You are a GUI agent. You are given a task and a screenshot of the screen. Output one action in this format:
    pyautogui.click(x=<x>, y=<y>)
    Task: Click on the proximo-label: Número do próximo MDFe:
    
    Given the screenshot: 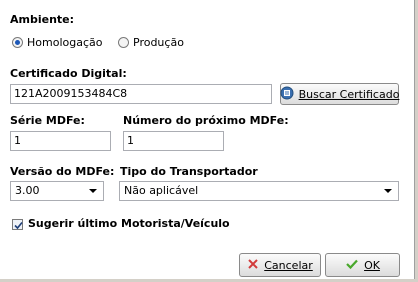 What is the action you would take?
    pyautogui.click(x=206, y=120)
    